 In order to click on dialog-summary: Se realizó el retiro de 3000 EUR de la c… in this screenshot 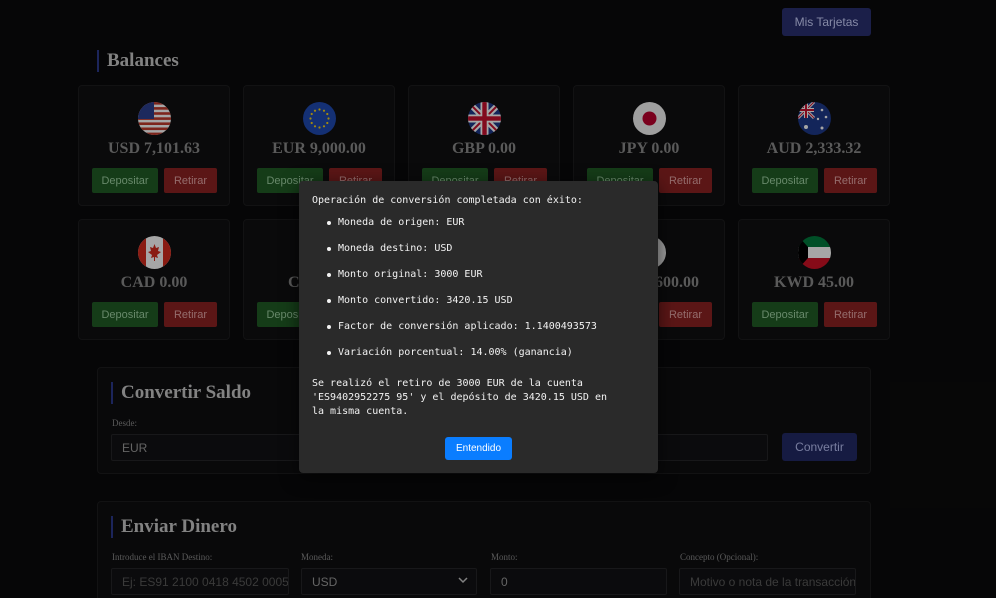, I will do `click(460, 397)`.